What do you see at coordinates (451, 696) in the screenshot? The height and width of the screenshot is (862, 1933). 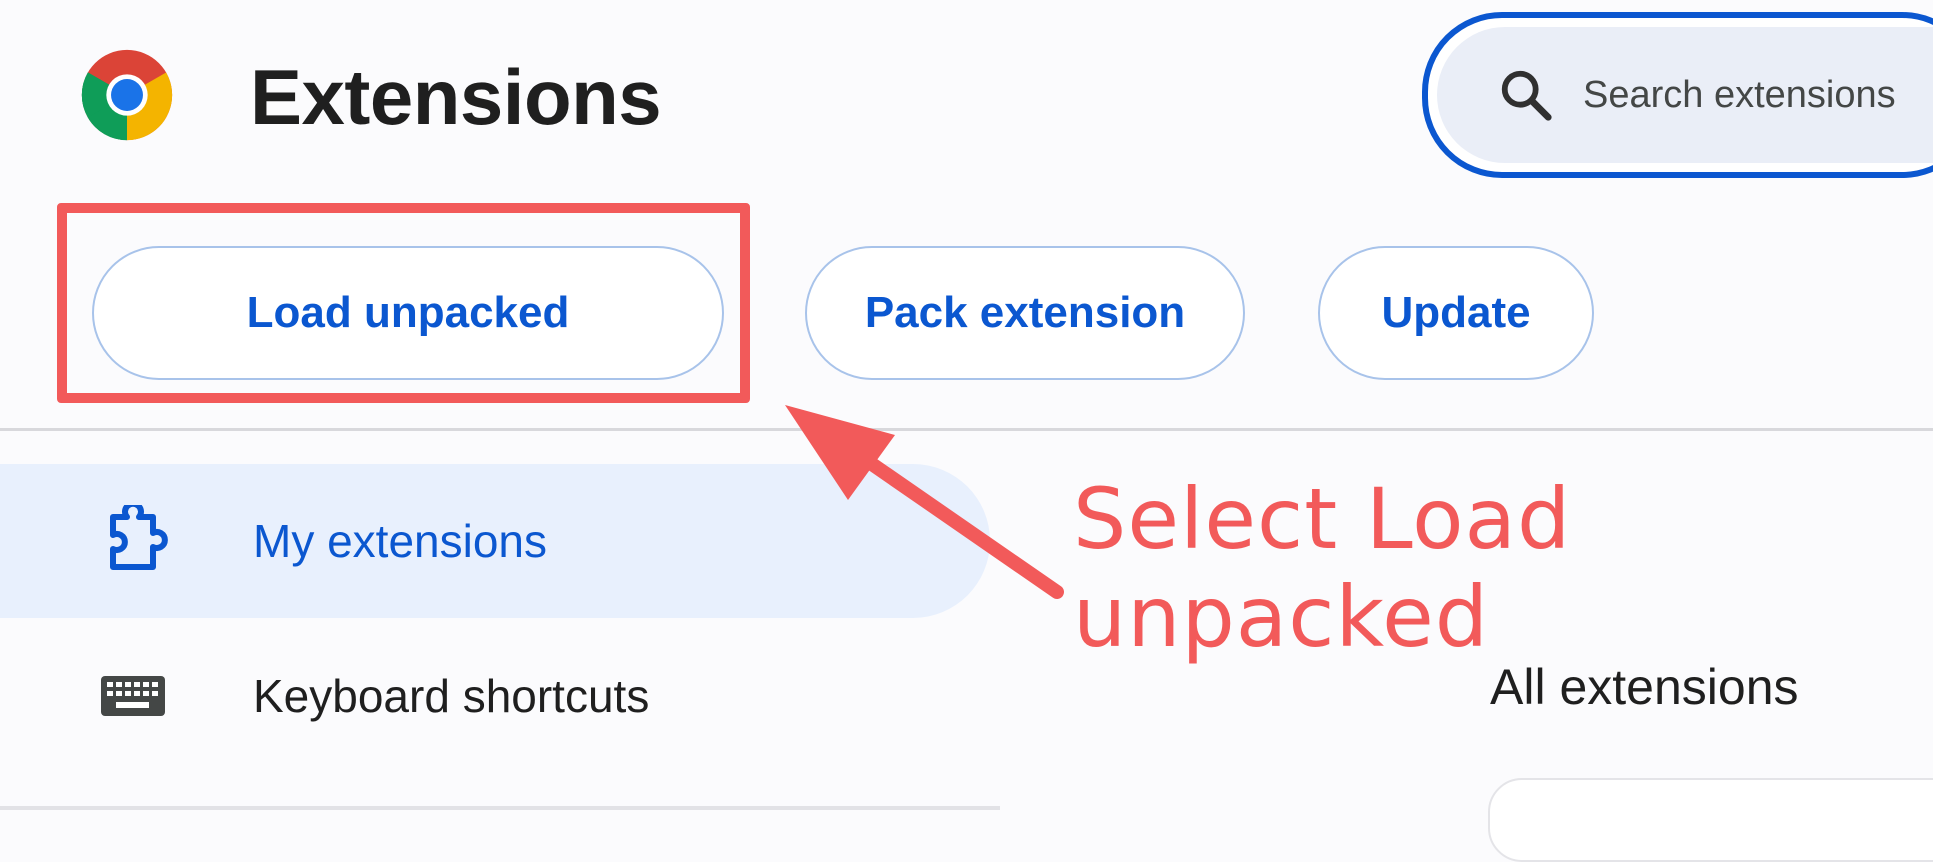 I see `sidebar-item-label: Keyboard shortcuts` at bounding box center [451, 696].